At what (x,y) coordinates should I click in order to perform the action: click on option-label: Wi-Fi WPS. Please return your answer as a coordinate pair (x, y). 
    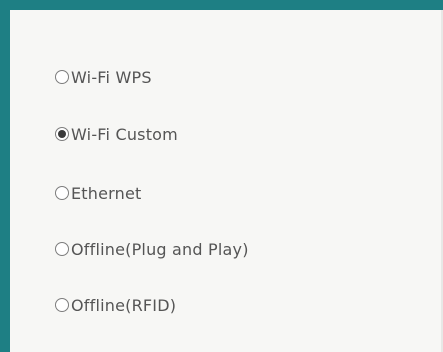
    Looking at the image, I should click on (111, 77).